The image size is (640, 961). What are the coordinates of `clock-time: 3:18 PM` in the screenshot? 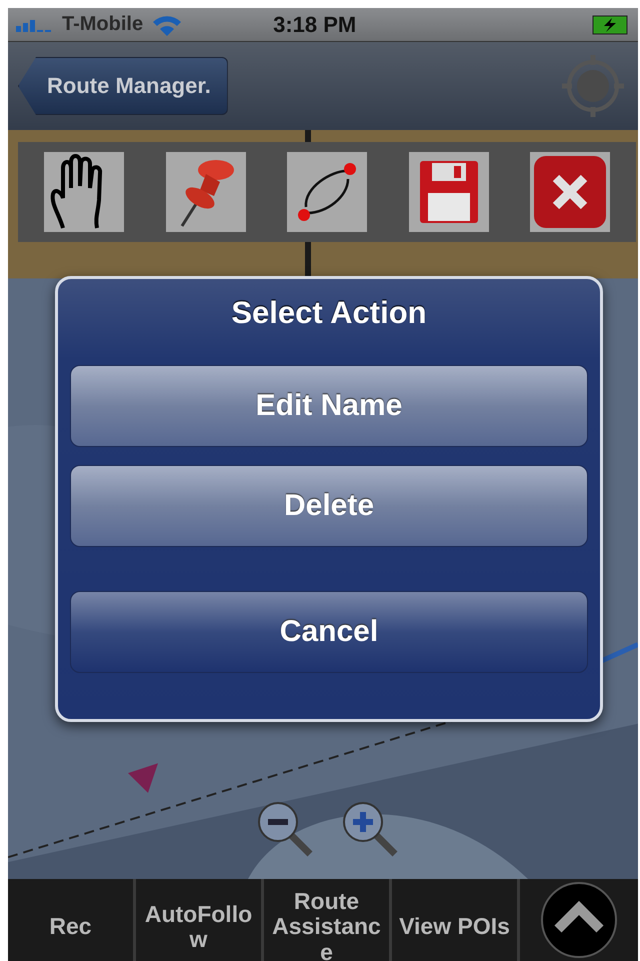 It's located at (314, 25).